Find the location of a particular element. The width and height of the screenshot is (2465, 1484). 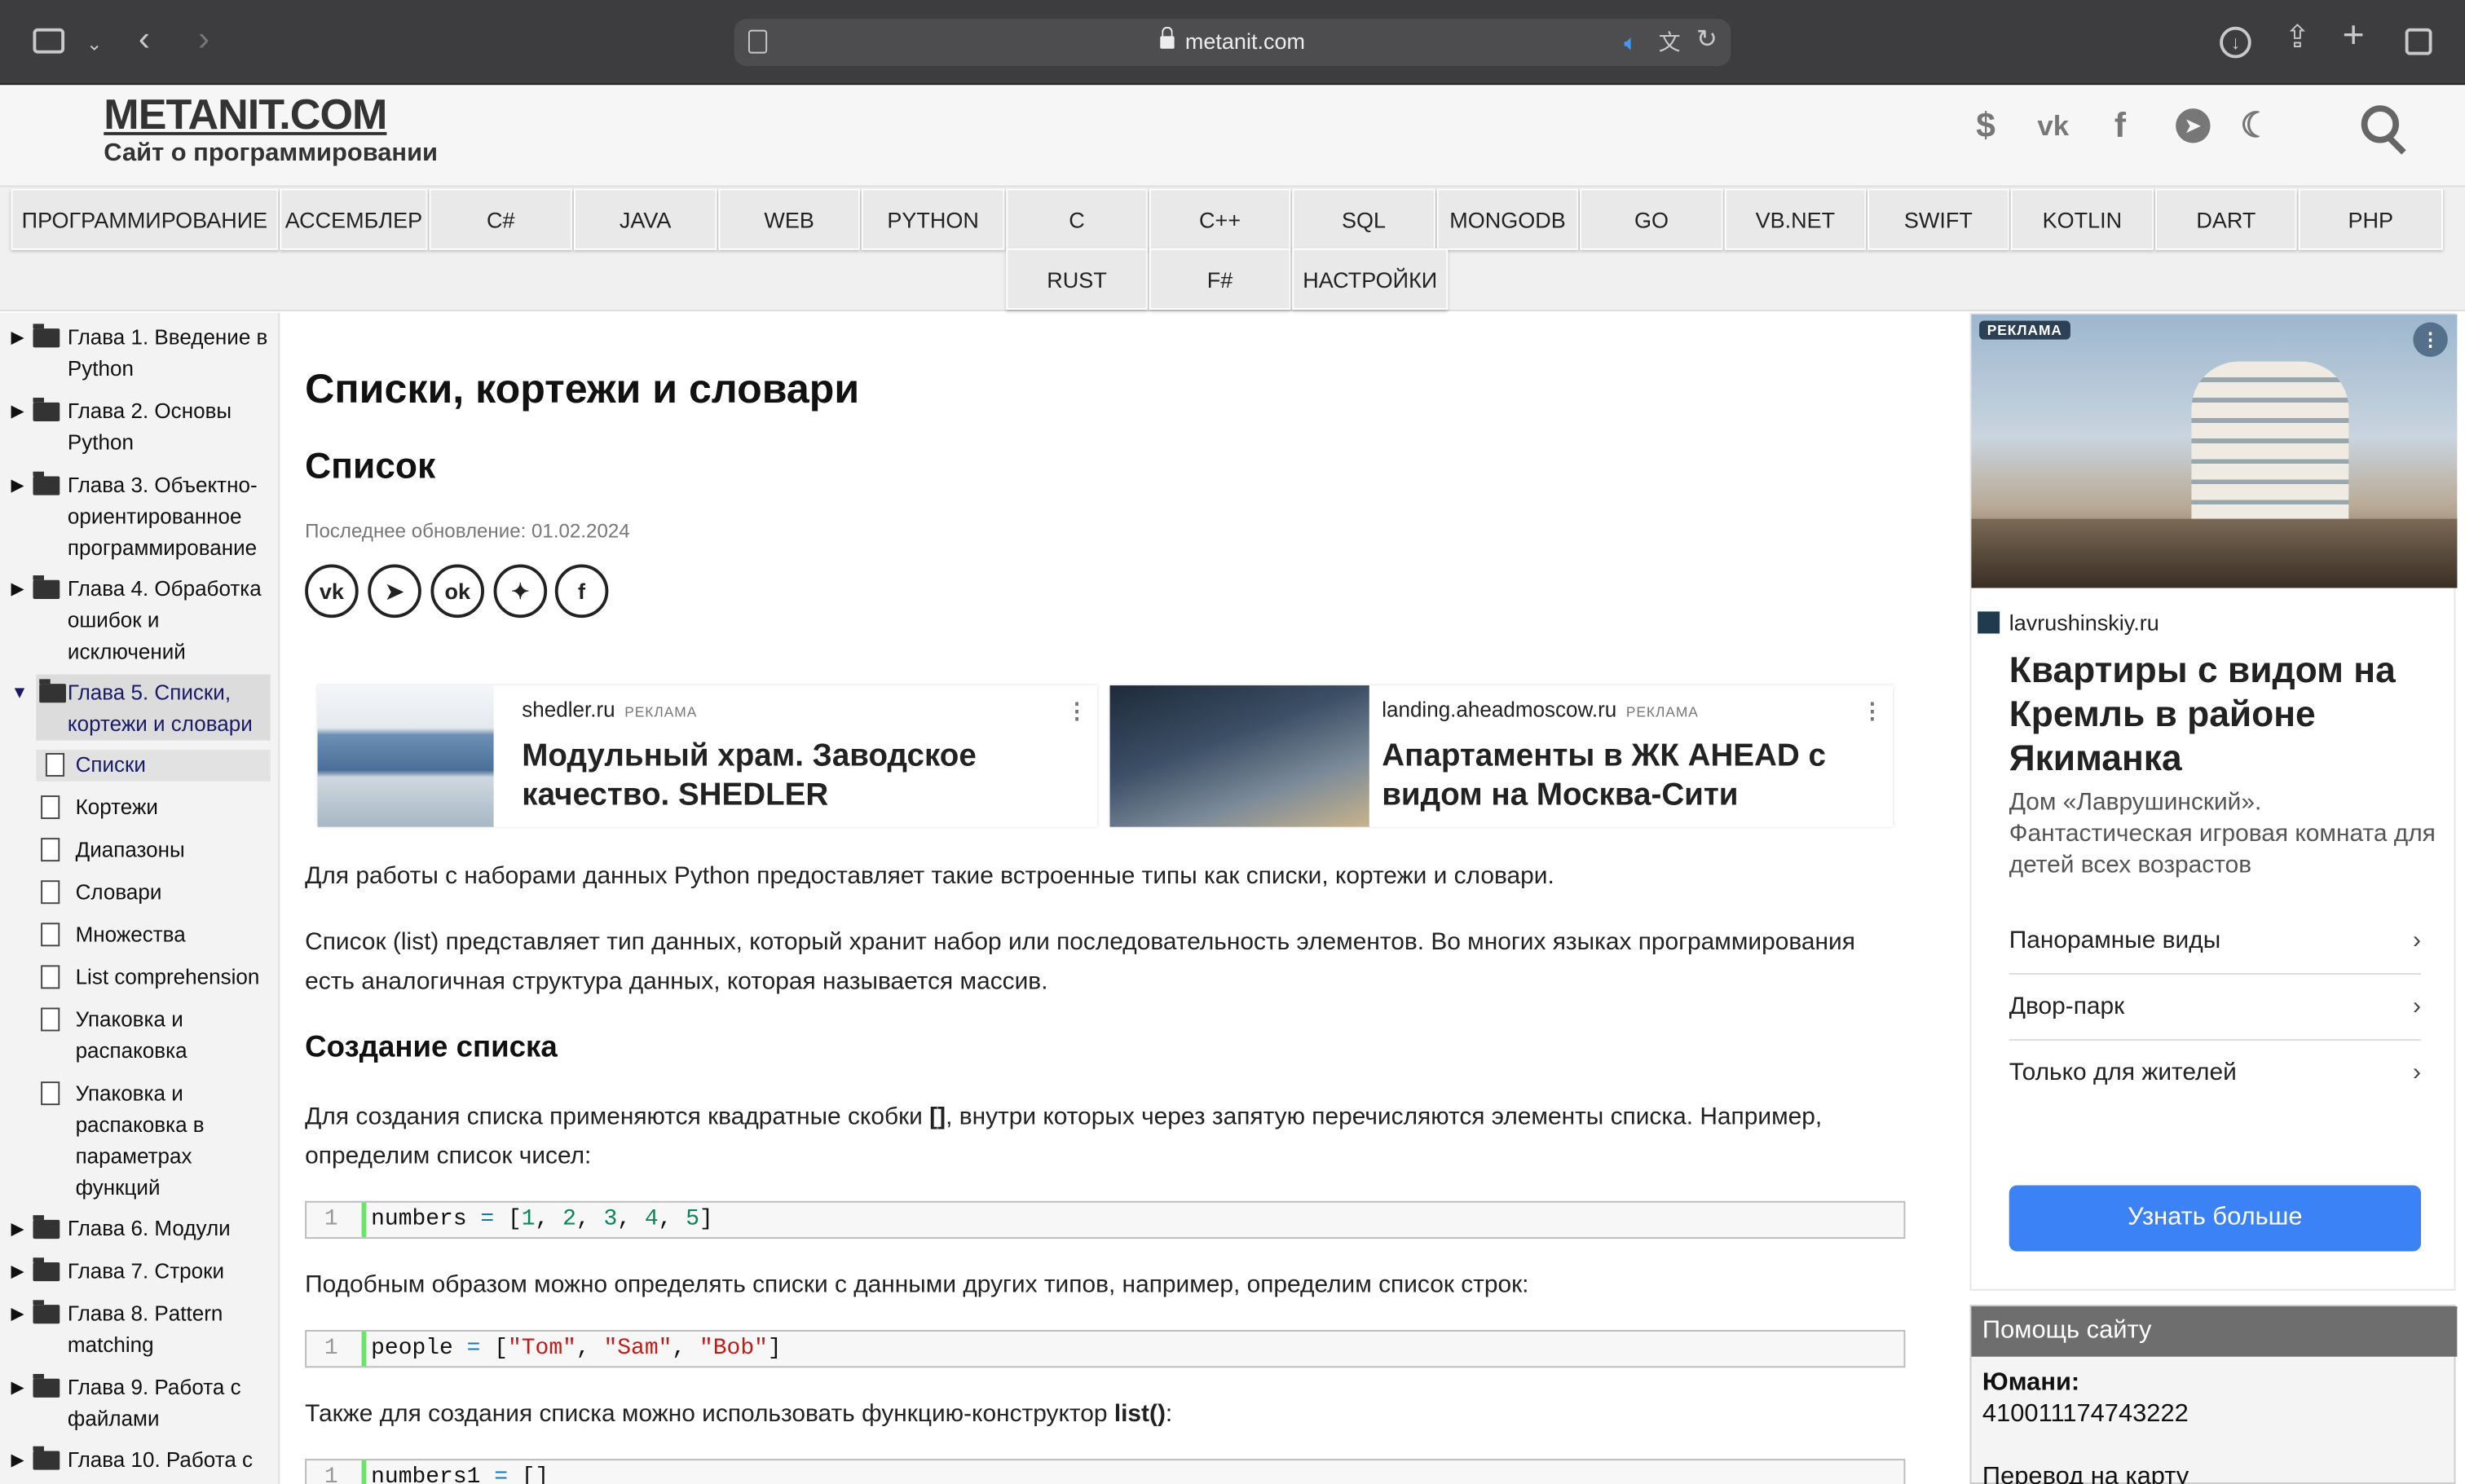

nav-csharp: C# is located at coordinates (500, 219).